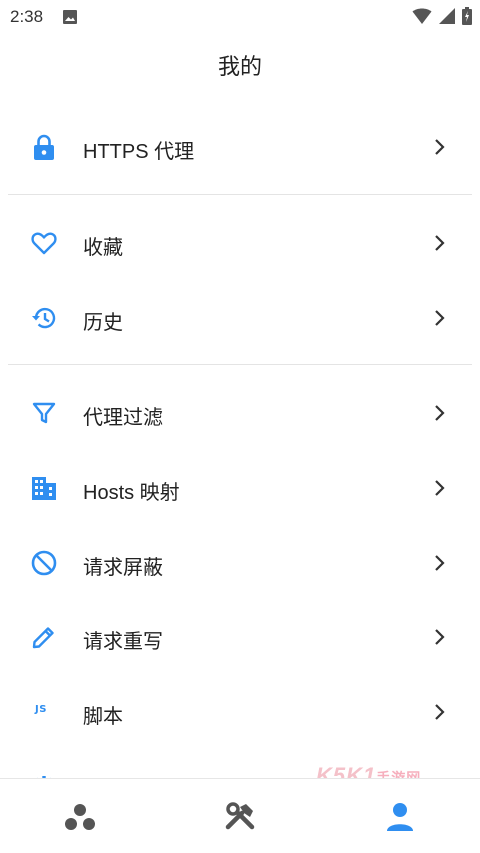  What do you see at coordinates (240, 563) in the screenshot?
I see `menu-item-request-block: 请求屏蔽` at bounding box center [240, 563].